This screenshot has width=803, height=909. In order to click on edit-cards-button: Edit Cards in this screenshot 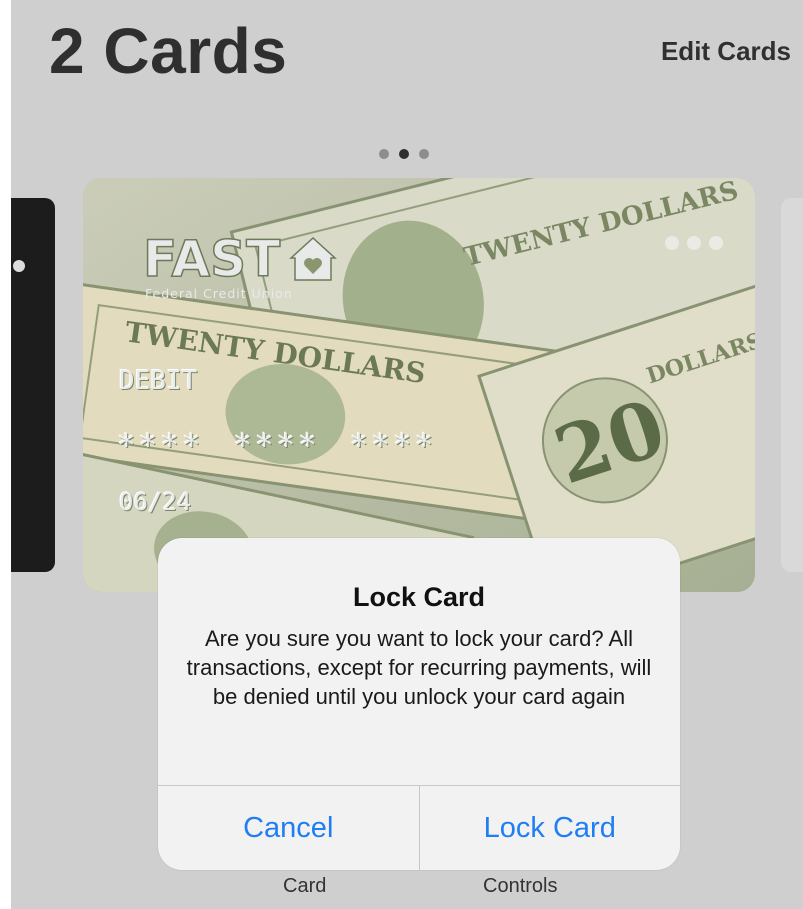, I will do `click(726, 51)`.